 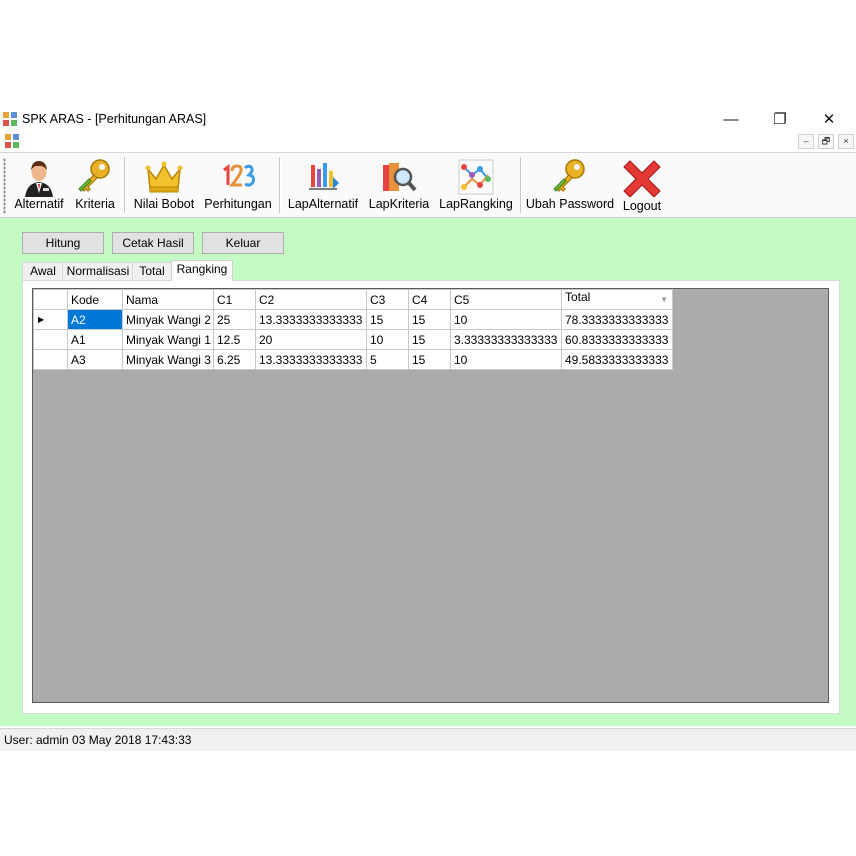 What do you see at coordinates (152, 271) in the screenshot?
I see `tab-total: Total` at bounding box center [152, 271].